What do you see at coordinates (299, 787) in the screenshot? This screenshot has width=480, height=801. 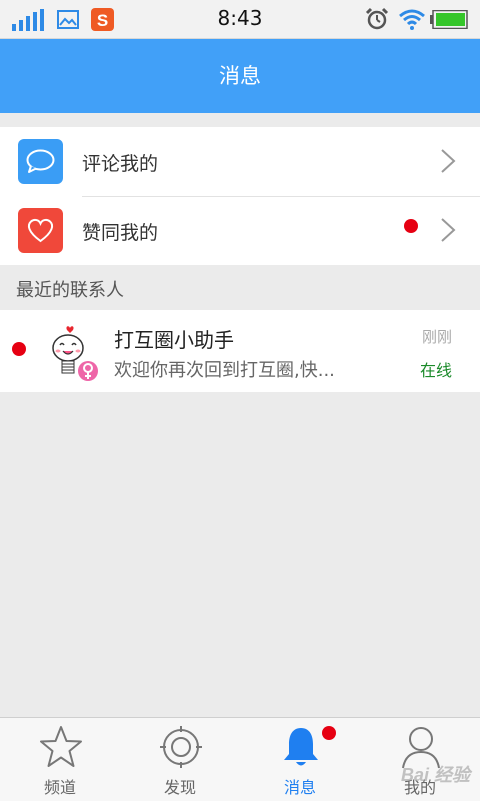 I see `tab-label: 消息` at bounding box center [299, 787].